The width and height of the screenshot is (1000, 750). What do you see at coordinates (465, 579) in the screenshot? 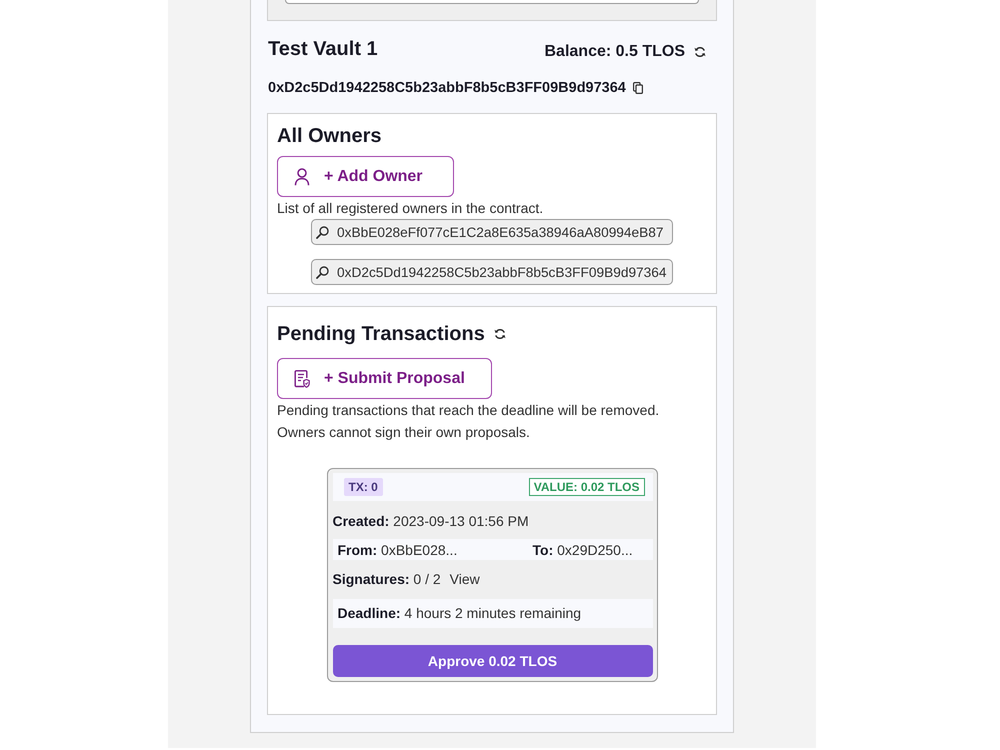
I see `view-link: View` at bounding box center [465, 579].